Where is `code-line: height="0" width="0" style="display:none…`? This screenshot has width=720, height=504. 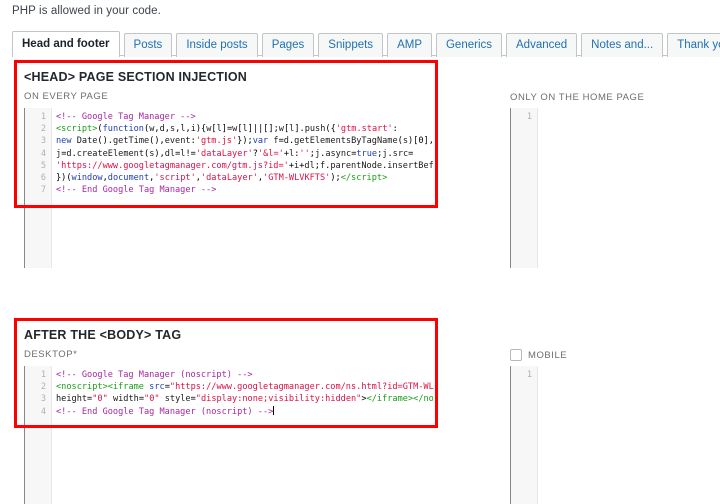 code-line: height="0" width="0" style="display:none… is located at coordinates (245, 399).